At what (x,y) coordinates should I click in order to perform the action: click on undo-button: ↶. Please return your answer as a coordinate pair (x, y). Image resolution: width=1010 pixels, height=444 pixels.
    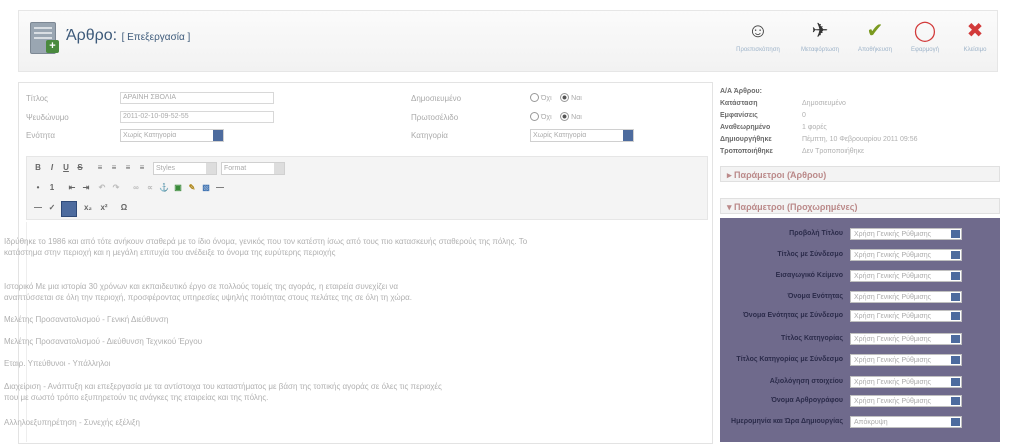
    Looking at the image, I should click on (102, 188).